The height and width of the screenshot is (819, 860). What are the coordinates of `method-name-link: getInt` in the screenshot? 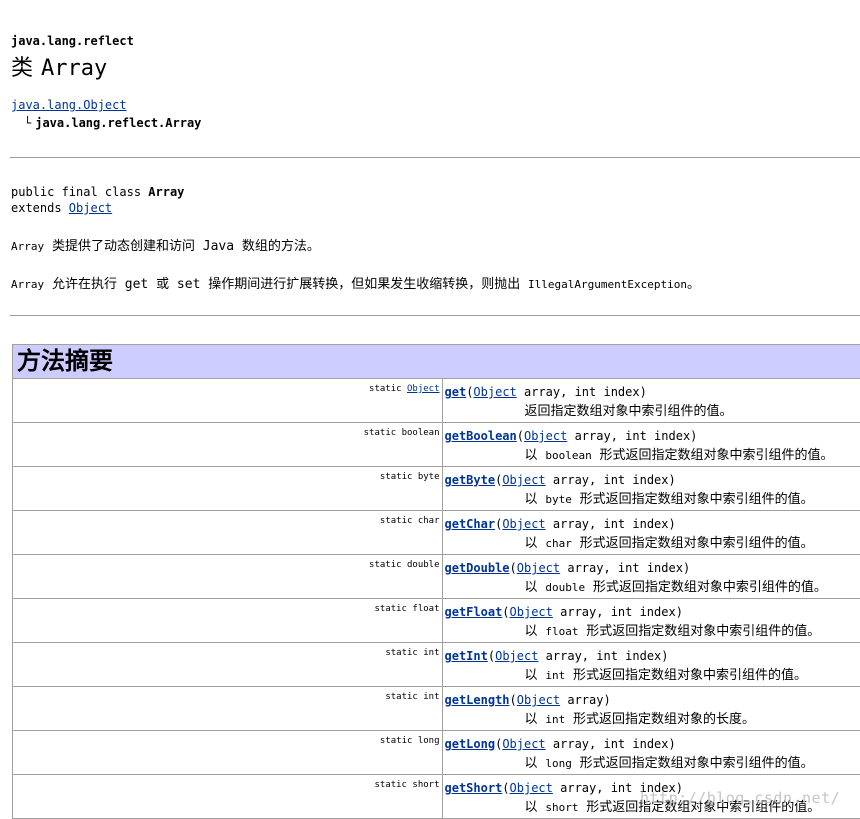 It's located at (466, 656).